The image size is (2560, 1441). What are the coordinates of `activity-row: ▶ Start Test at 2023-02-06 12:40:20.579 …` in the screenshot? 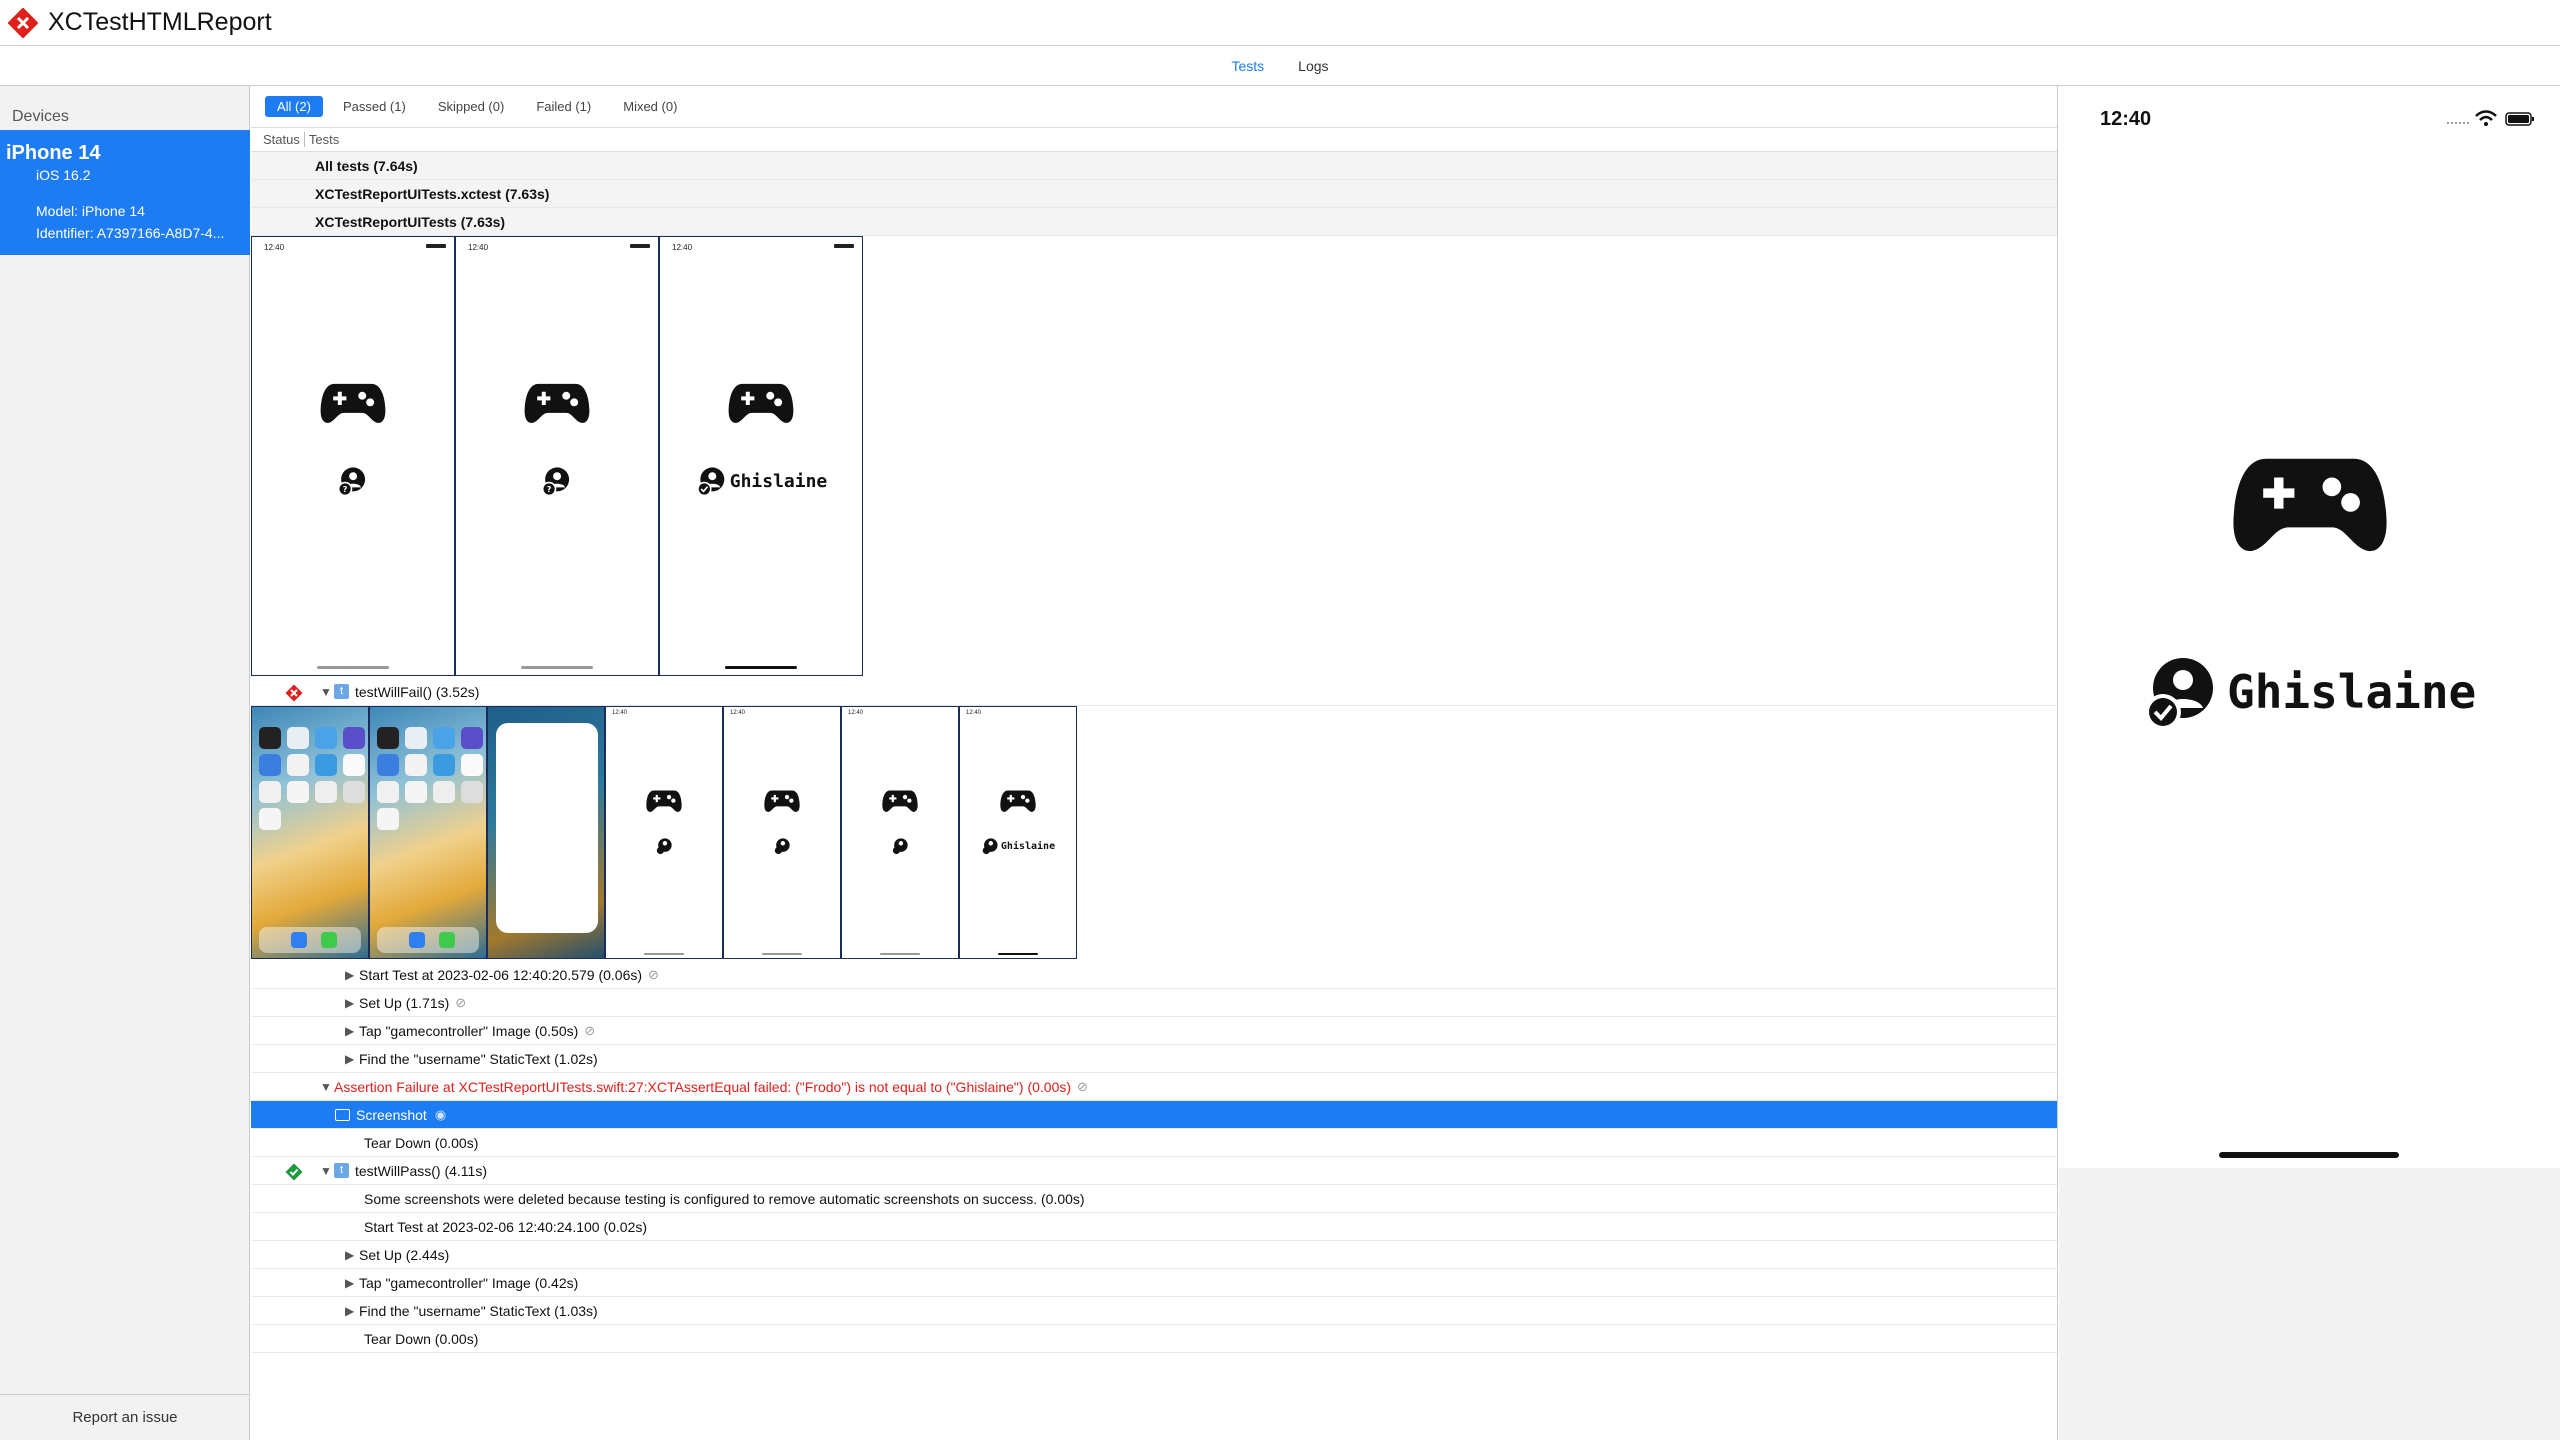 It's located at (1154, 975).